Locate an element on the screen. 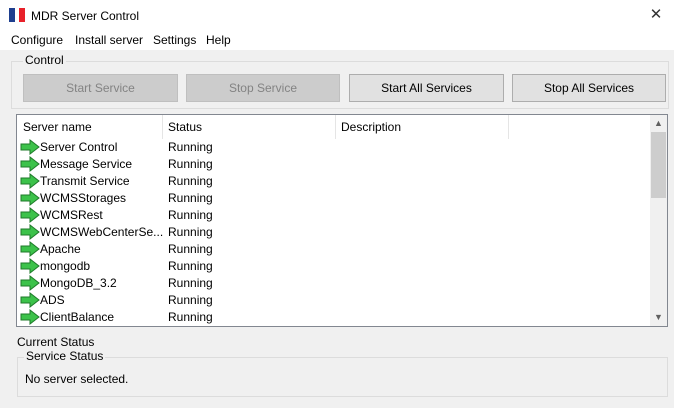  table-row: Apache Running is located at coordinates (334, 249).